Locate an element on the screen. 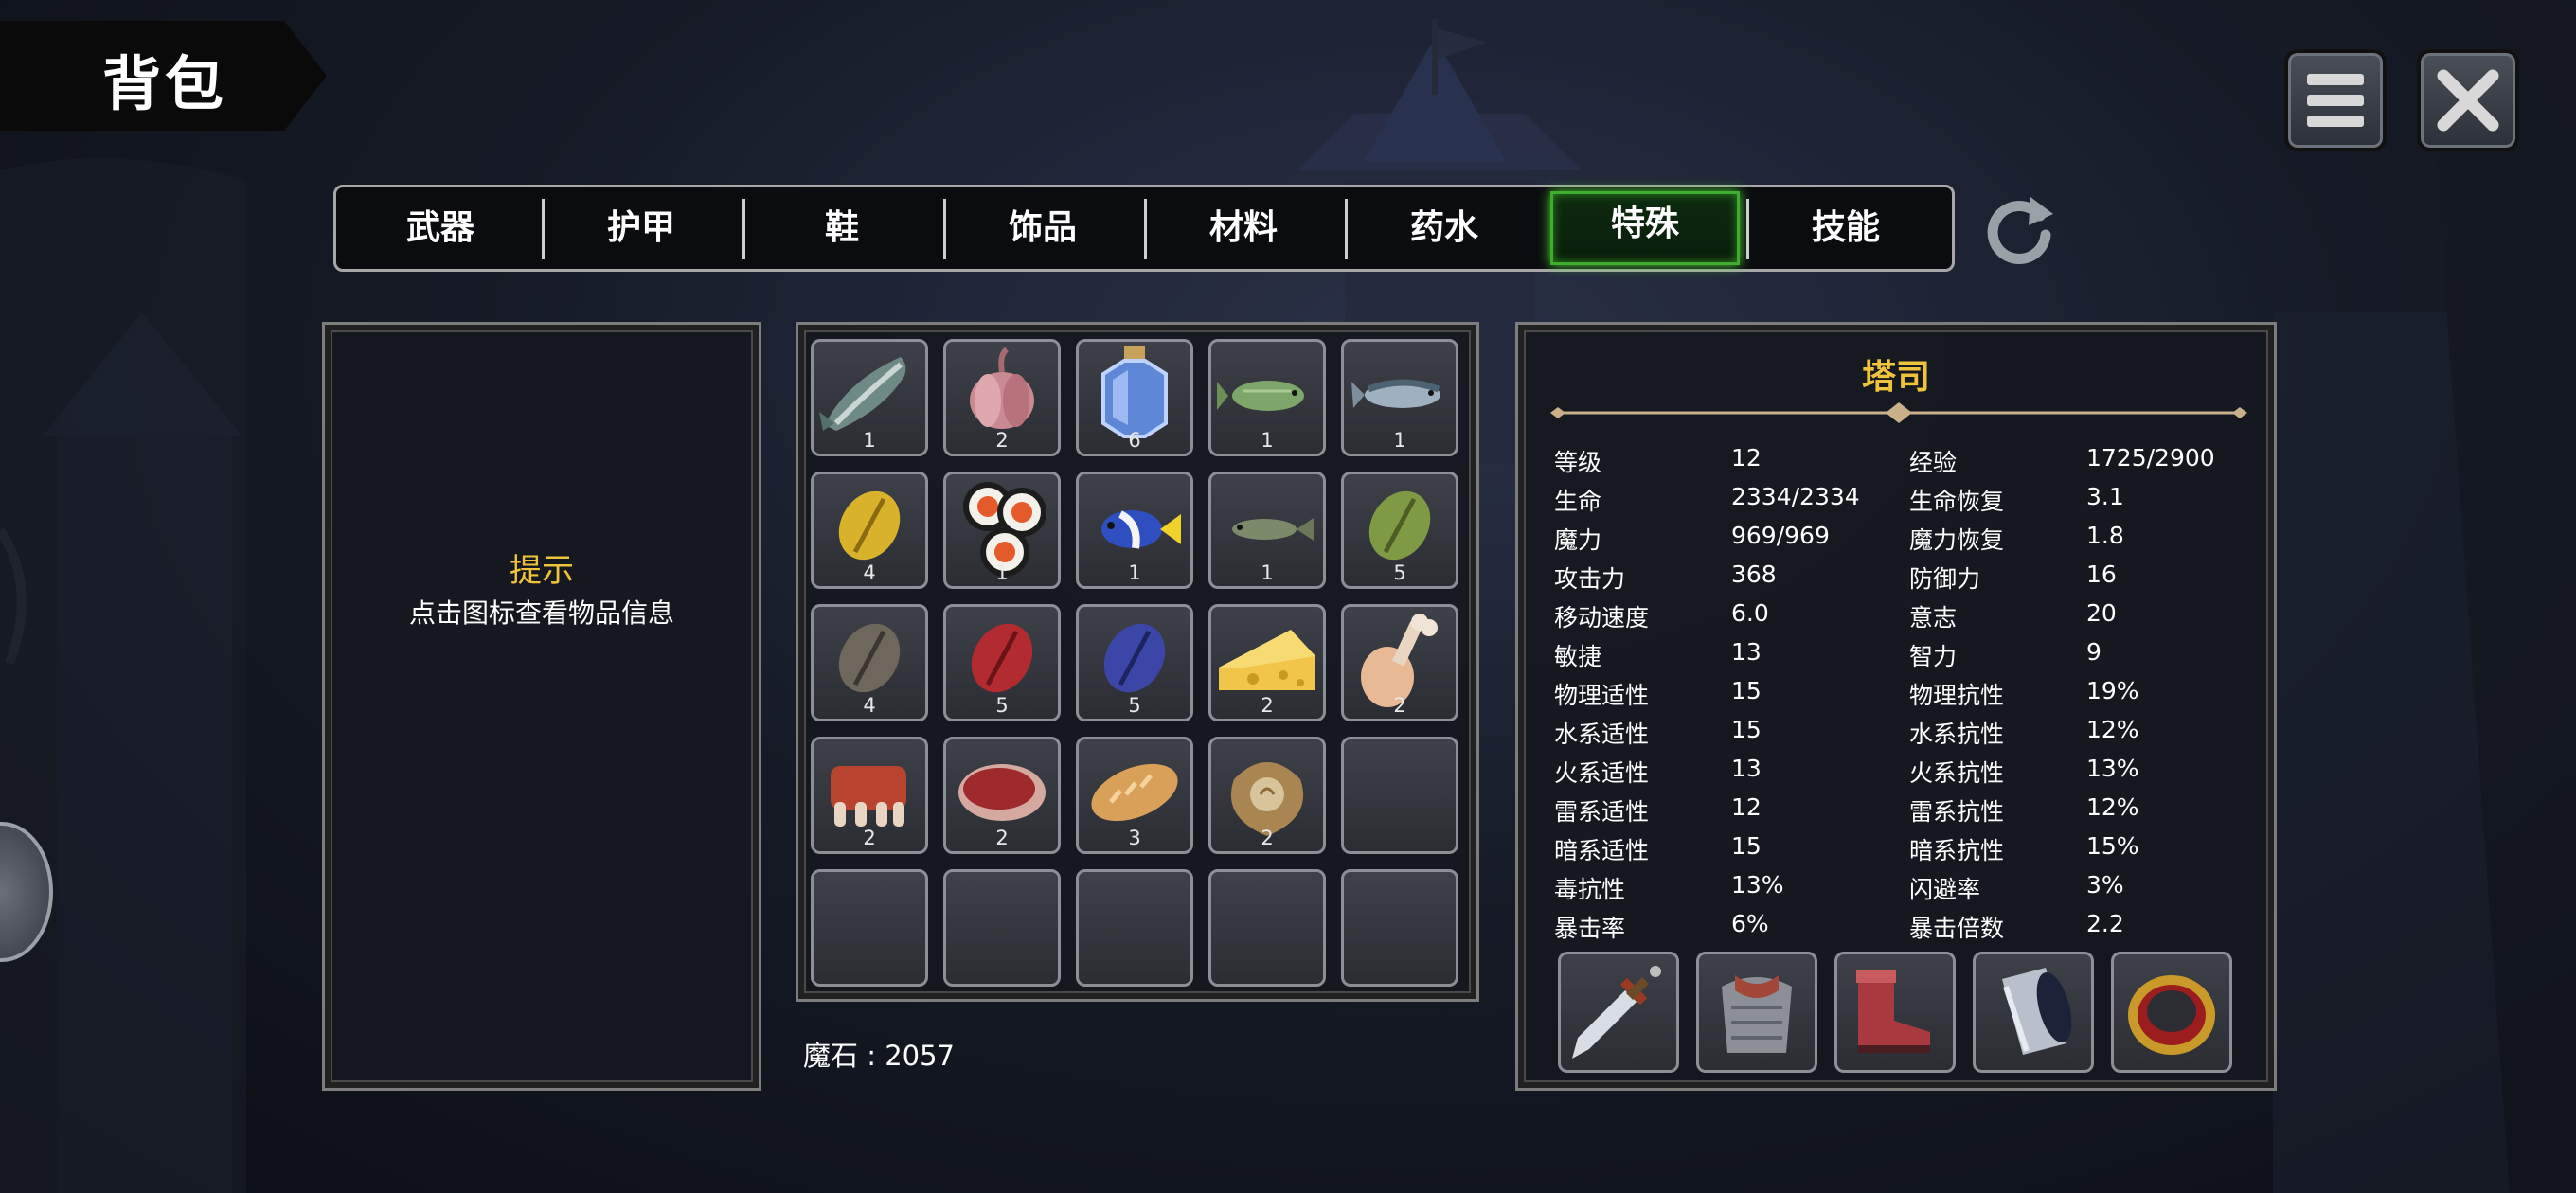 This screenshot has width=2576, height=1193. tab-material: 材料 is located at coordinates (1243, 228).